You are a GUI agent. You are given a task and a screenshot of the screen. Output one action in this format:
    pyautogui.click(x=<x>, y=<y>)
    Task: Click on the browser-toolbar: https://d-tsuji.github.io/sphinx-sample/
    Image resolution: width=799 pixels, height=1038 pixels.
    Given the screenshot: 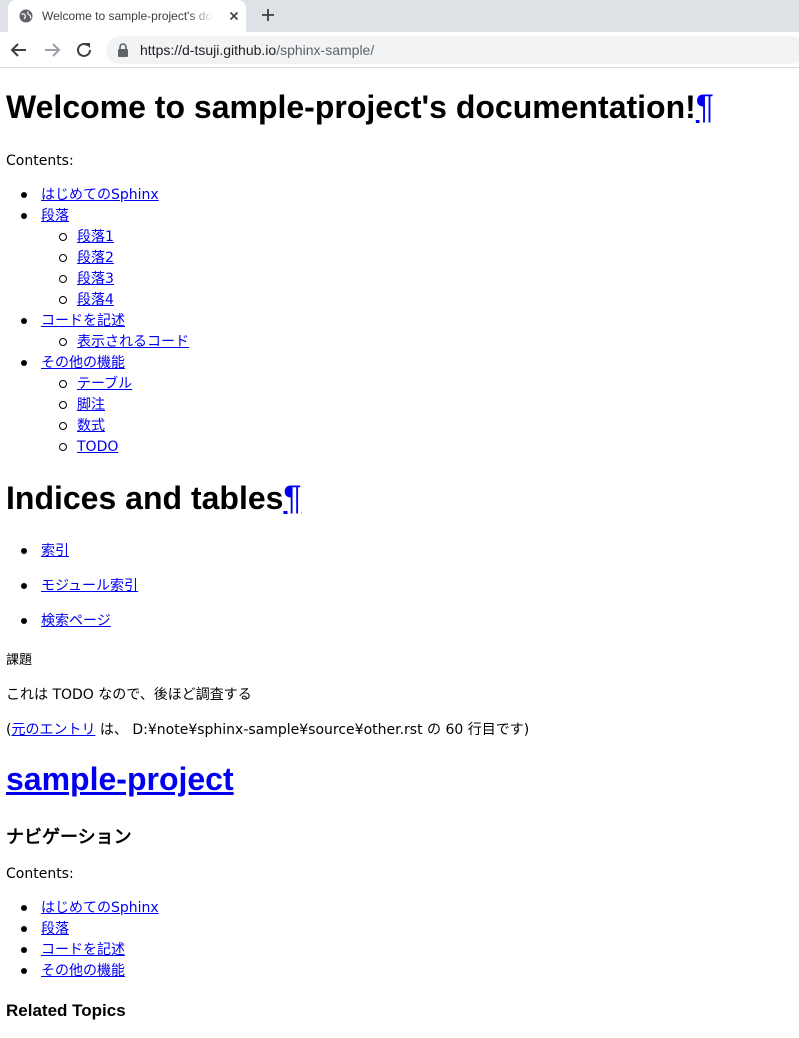 What is the action you would take?
    pyautogui.click(x=399, y=50)
    